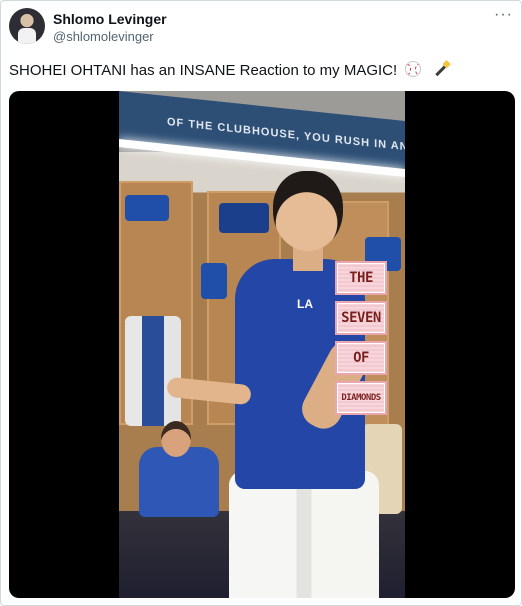  What do you see at coordinates (361, 318) in the screenshot?
I see `overlay-word: SEVEN` at bounding box center [361, 318].